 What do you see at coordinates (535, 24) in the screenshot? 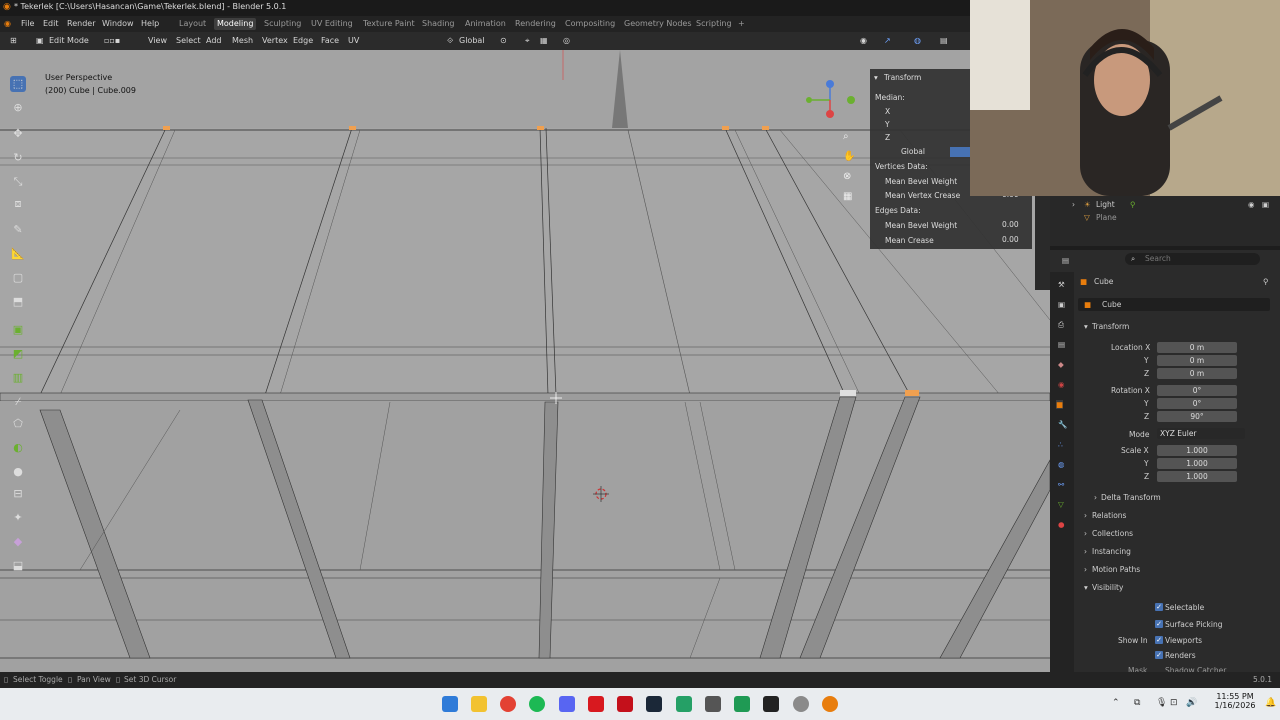
I see `tab-rendering: Rendering` at bounding box center [535, 24].